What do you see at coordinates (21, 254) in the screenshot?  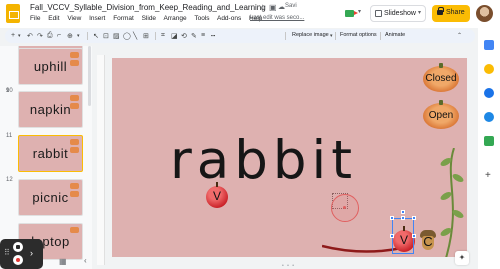 I see `recorder-widget: ⠿ ›` at bounding box center [21, 254].